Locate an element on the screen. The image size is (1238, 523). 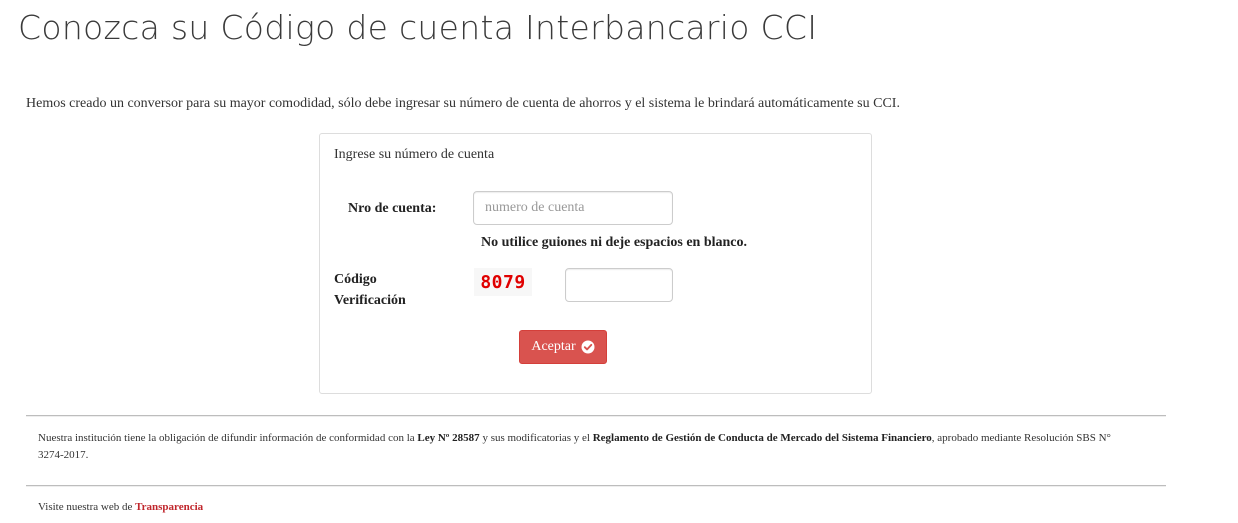
captcha-image: 8079 is located at coordinates (503, 282).